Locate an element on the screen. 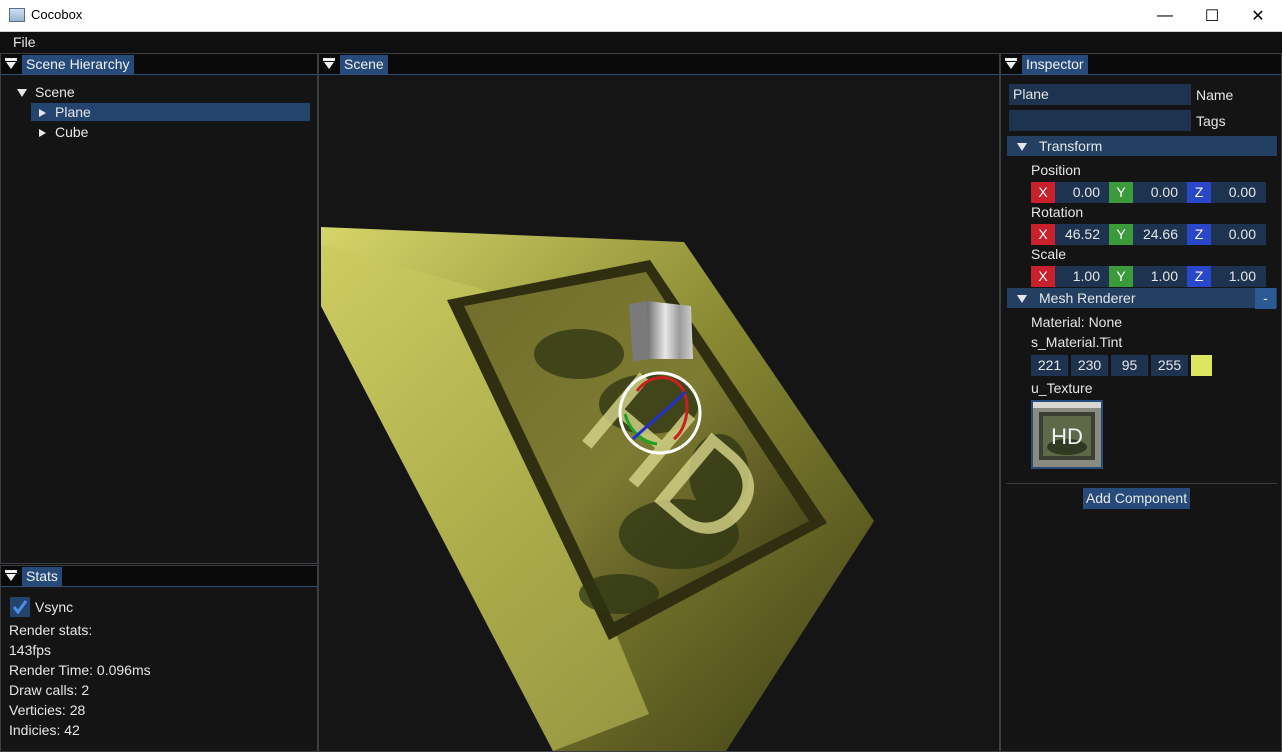  tint-b-field: 95 is located at coordinates (1129, 365).